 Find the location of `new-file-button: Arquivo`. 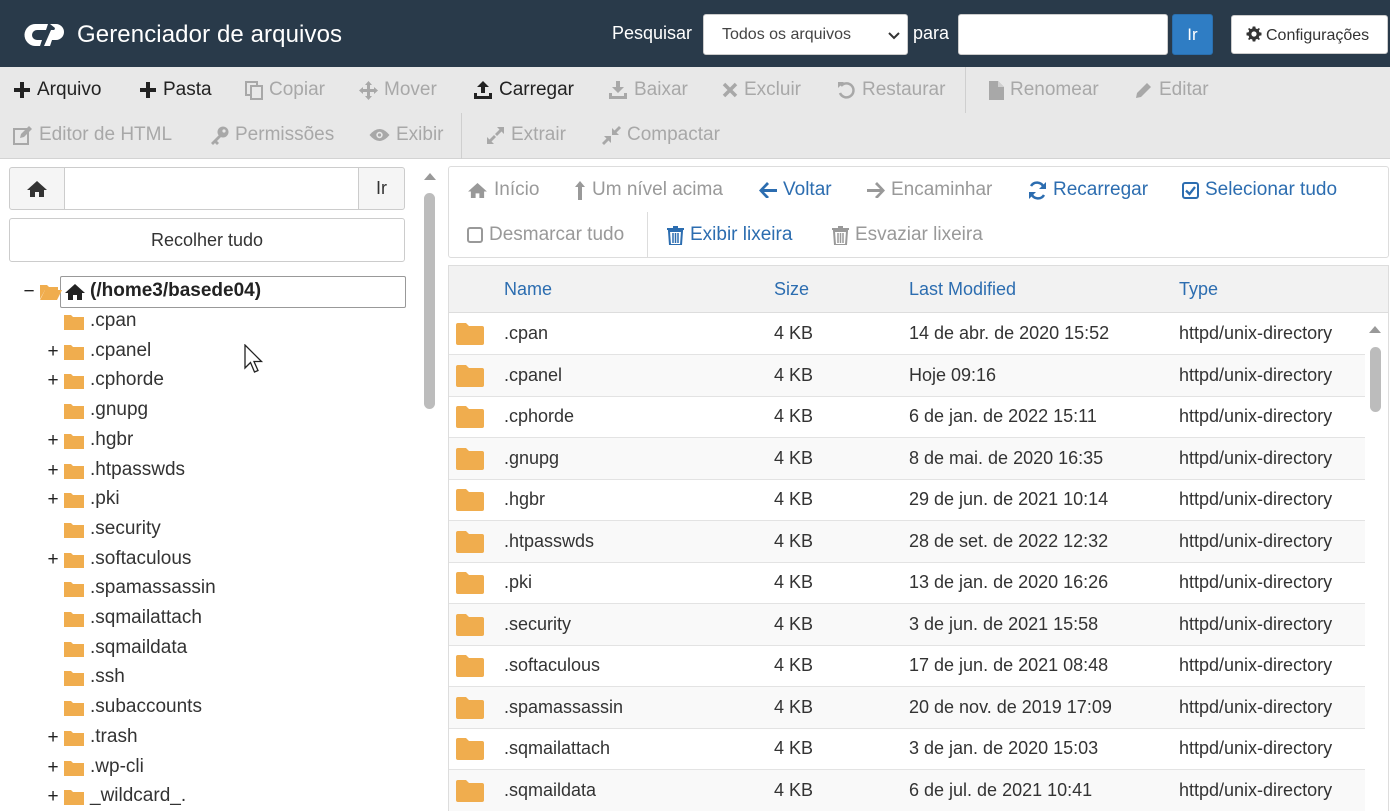

new-file-button: Arquivo is located at coordinates (57, 90).